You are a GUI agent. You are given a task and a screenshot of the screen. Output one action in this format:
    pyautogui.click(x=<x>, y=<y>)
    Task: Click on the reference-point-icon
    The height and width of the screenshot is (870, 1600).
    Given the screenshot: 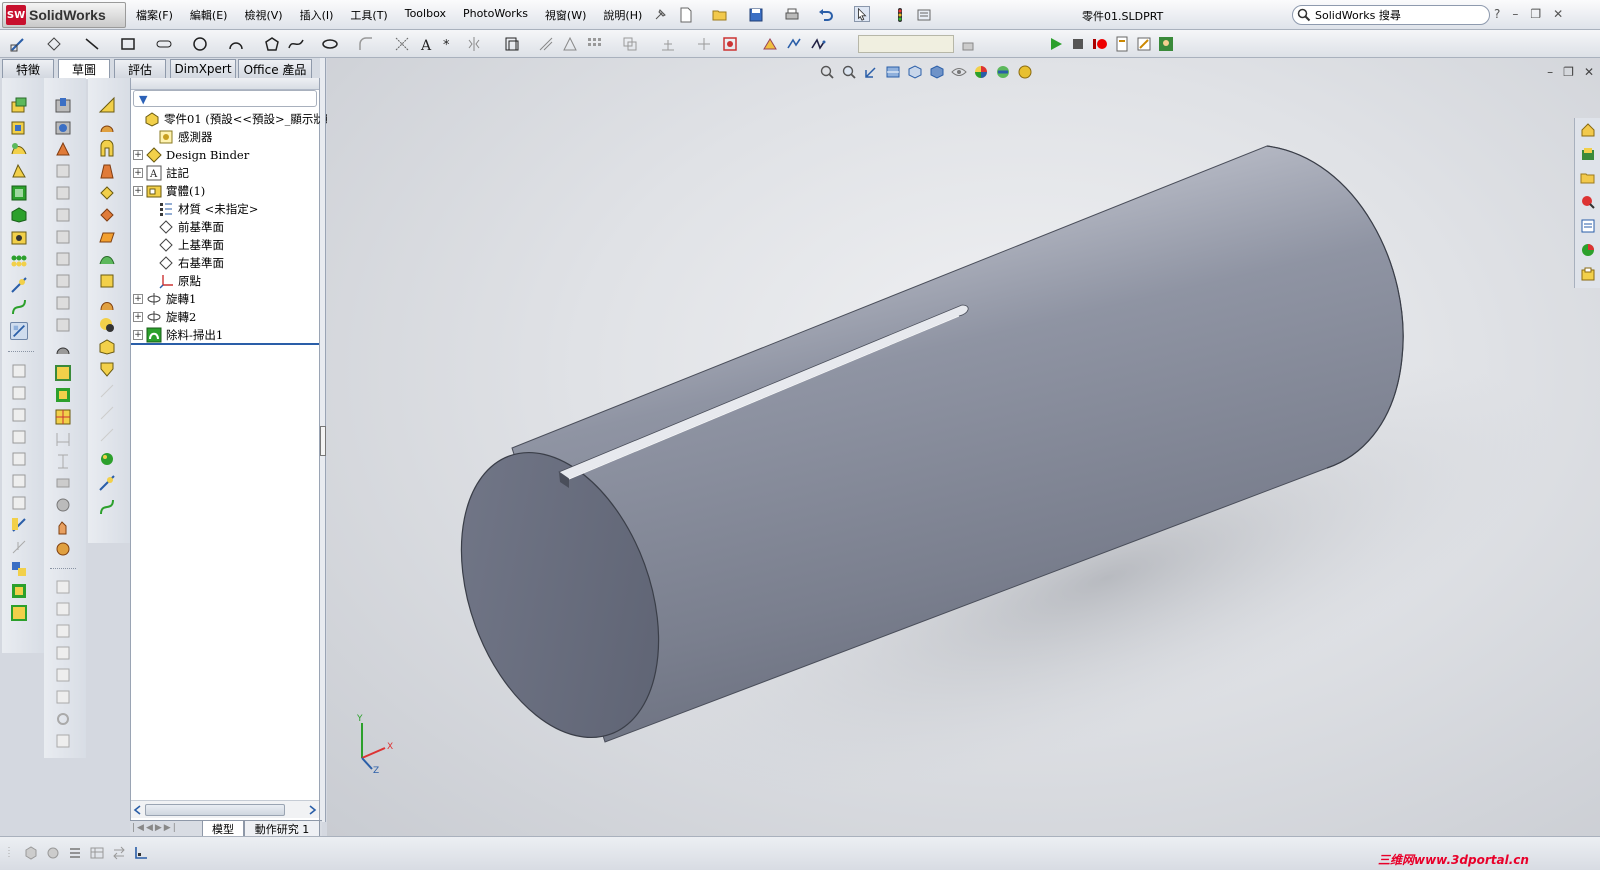 What is the action you would take?
    pyautogui.click(x=107, y=483)
    